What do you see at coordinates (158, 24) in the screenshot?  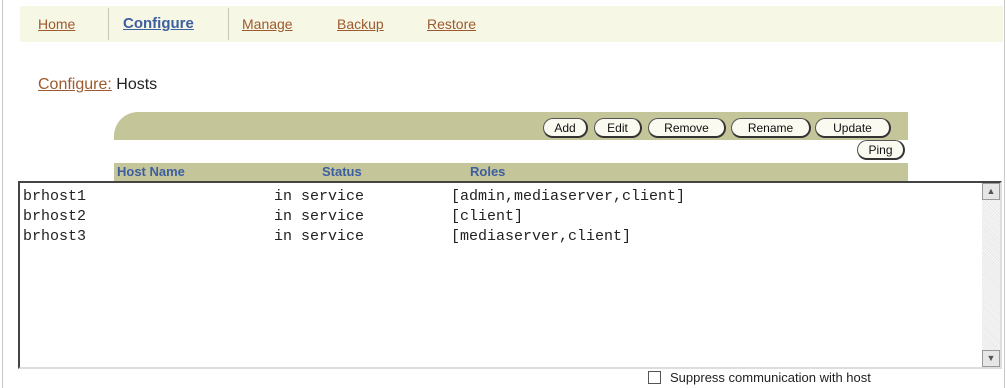 I see `tab-configure: Configure` at bounding box center [158, 24].